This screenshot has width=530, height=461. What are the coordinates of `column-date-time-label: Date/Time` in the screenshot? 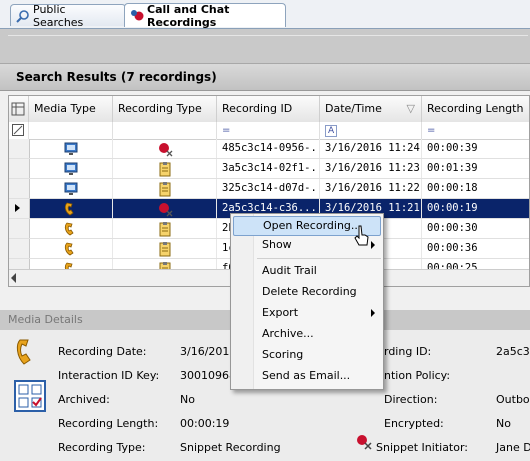 It's located at (353, 108).